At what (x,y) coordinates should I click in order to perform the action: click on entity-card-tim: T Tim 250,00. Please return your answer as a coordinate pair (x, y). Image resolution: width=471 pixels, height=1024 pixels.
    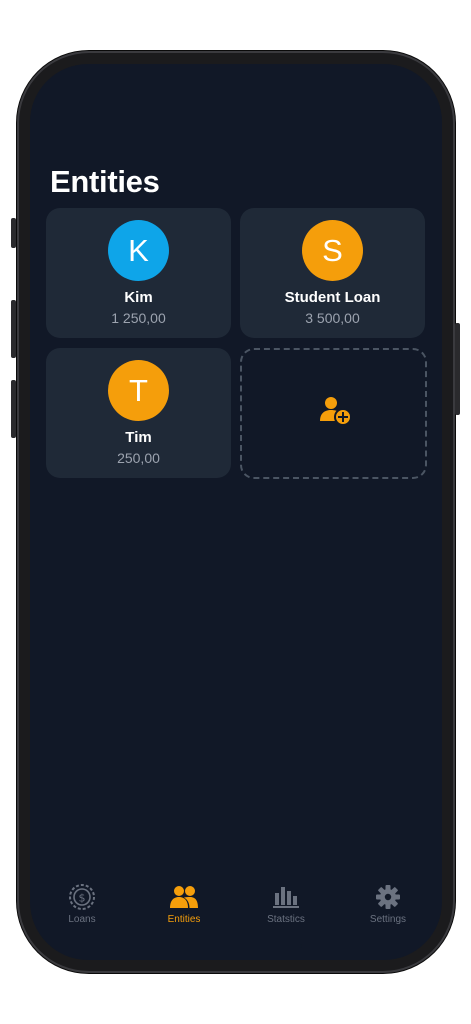
    Looking at the image, I should click on (138, 413).